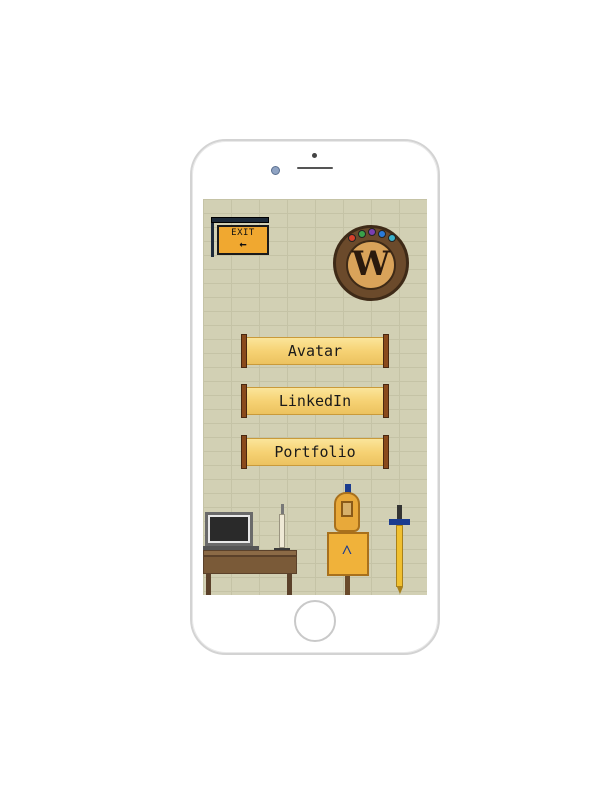 This screenshot has width=612, height=792. I want to click on candle-wick, so click(282, 509).